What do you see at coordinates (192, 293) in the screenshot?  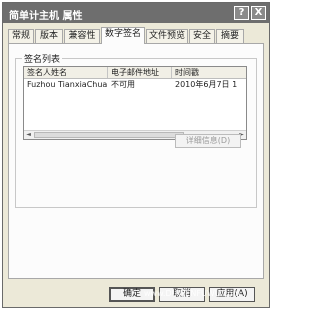 I see `watermark: www.DUWENFUWU.com` at bounding box center [192, 293].